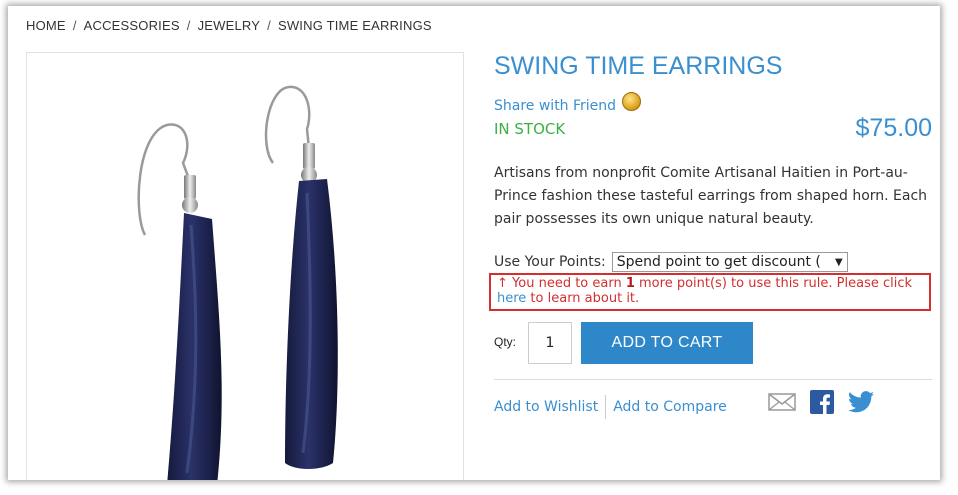 The image size is (958, 495). What do you see at coordinates (610, 407) in the screenshot?
I see `product-actions: Add to Wishlist Add to Compare` at bounding box center [610, 407].